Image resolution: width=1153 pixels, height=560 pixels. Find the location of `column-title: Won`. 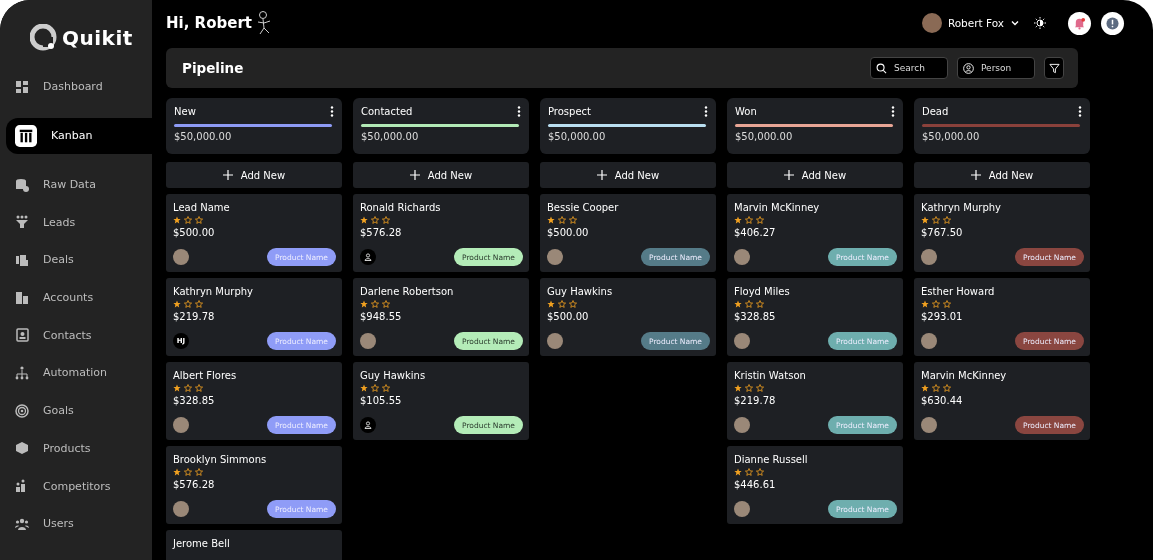

column-title: Won is located at coordinates (746, 111).